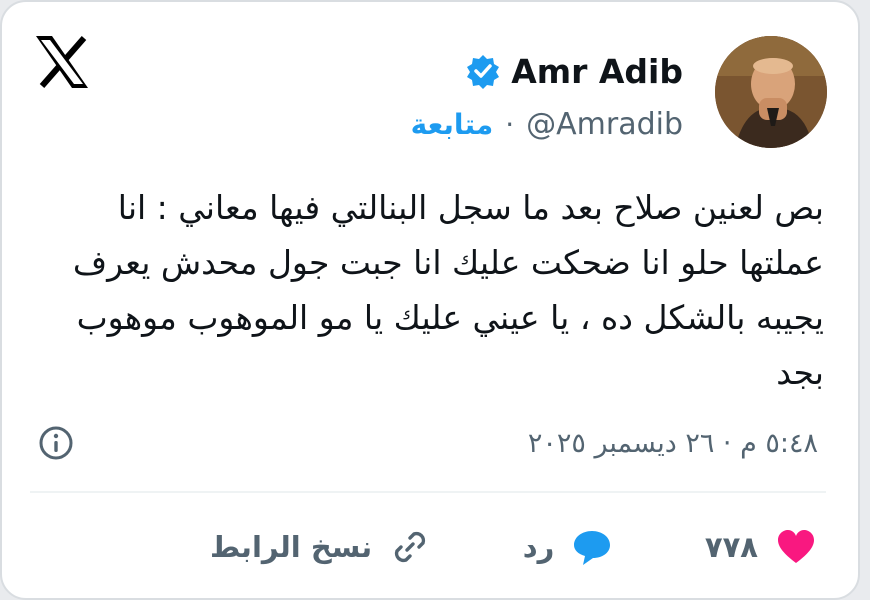  What do you see at coordinates (673, 443) in the screenshot?
I see `tweet-timestamp: ٥:٤٨ م · ٢٦ ديسمبر ٢٠٢٥` at bounding box center [673, 443].